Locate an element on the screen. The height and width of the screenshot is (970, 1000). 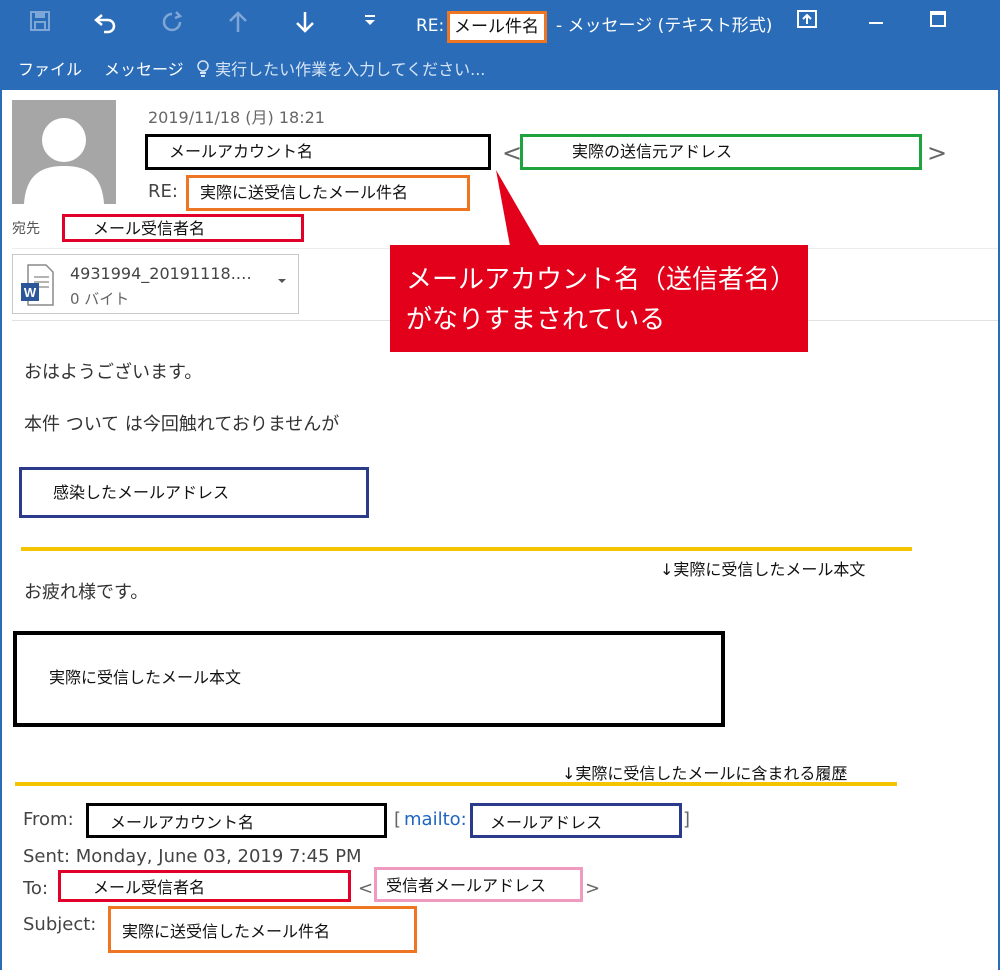
history-sent: Sent: Monday, June 03, 2019 7:45 PM is located at coordinates (192, 856).